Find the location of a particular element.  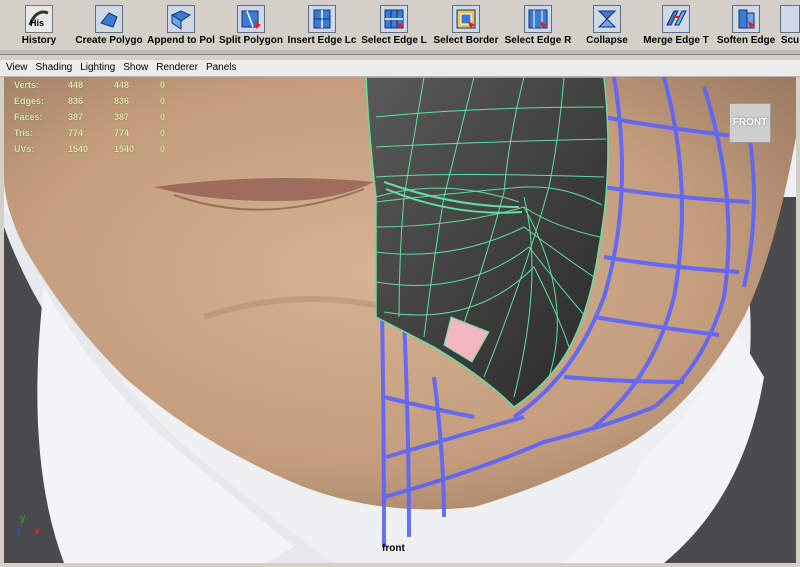

menu-renderer: Renderer is located at coordinates (177, 68).